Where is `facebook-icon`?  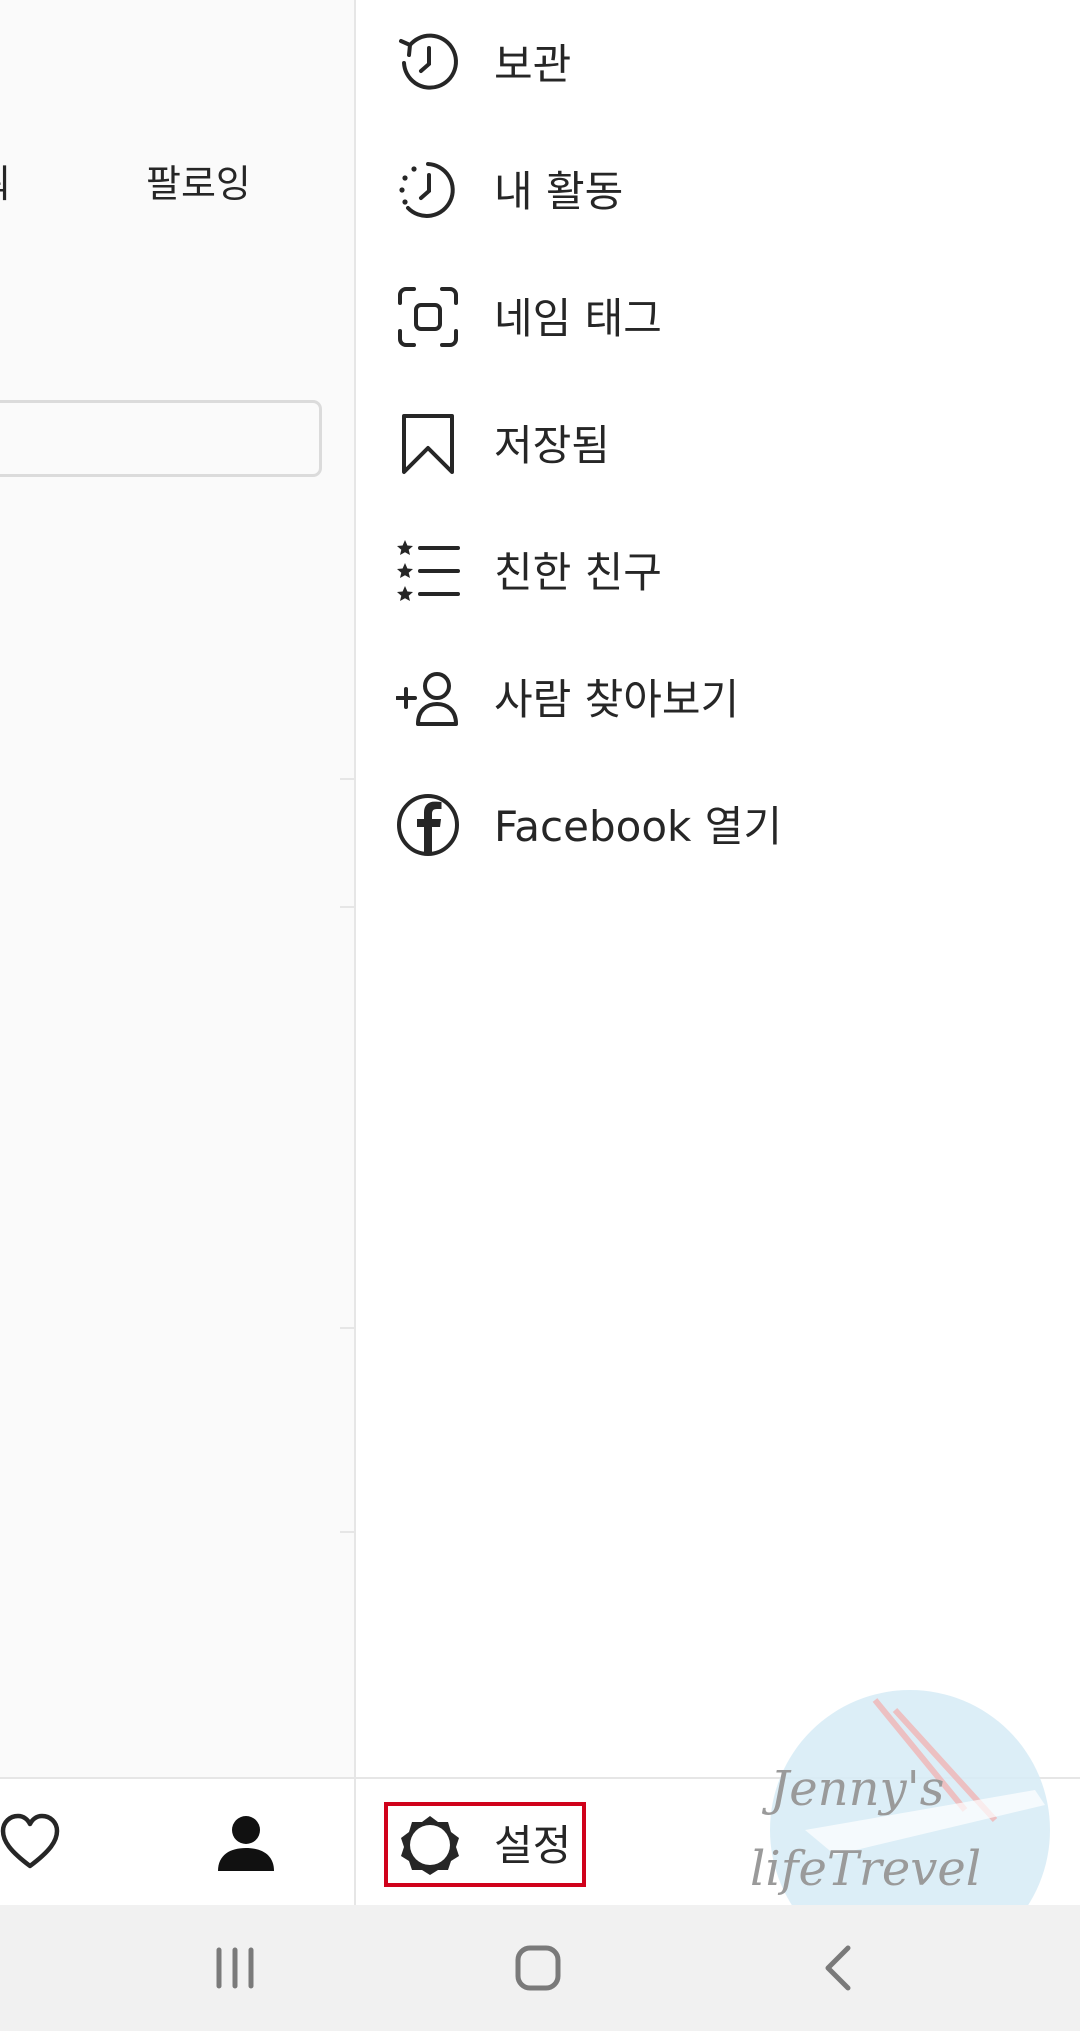
facebook-icon is located at coordinates (428, 825).